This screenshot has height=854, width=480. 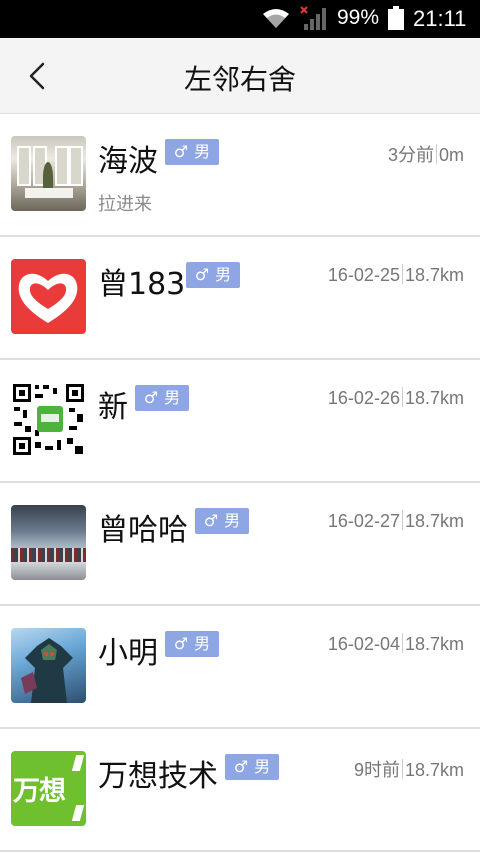 What do you see at coordinates (240, 544) in the screenshot?
I see `contact-row: 曾哈哈 ♂ 男 16-02-27 18.7km` at bounding box center [240, 544].